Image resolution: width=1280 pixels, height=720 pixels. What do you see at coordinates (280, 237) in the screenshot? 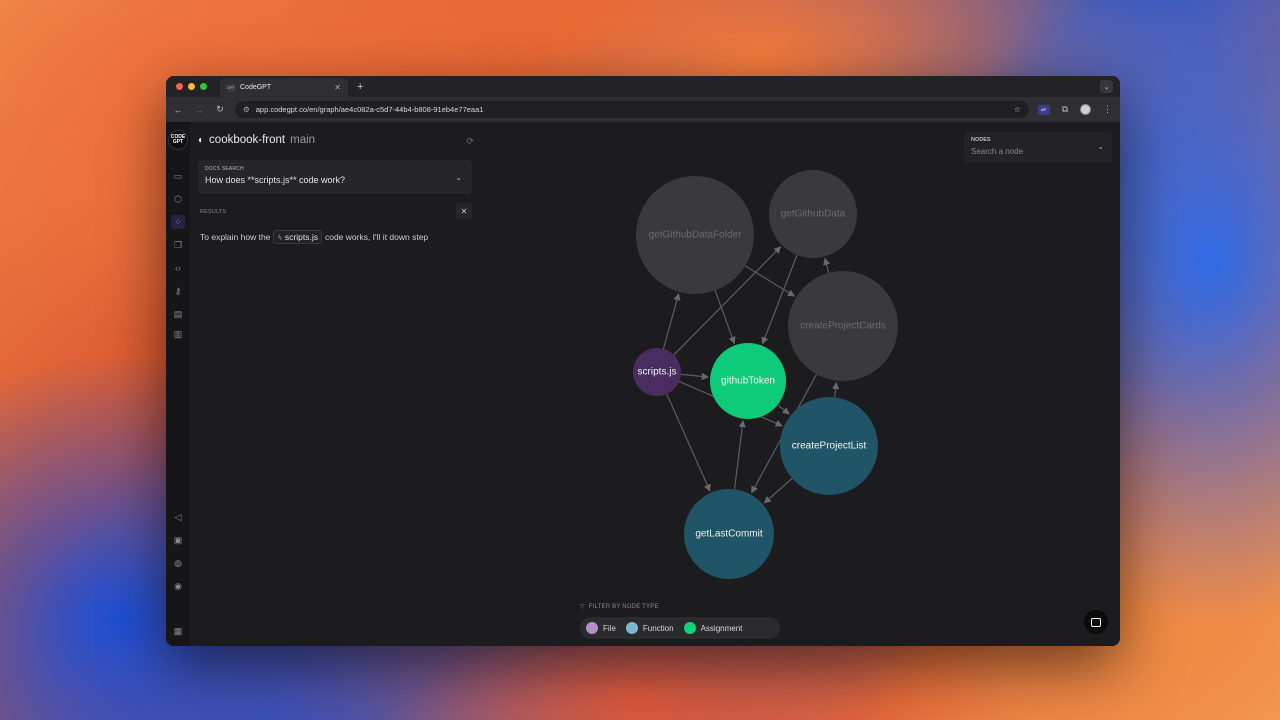
I see `file-code-icon: ᛃ` at bounding box center [280, 237].